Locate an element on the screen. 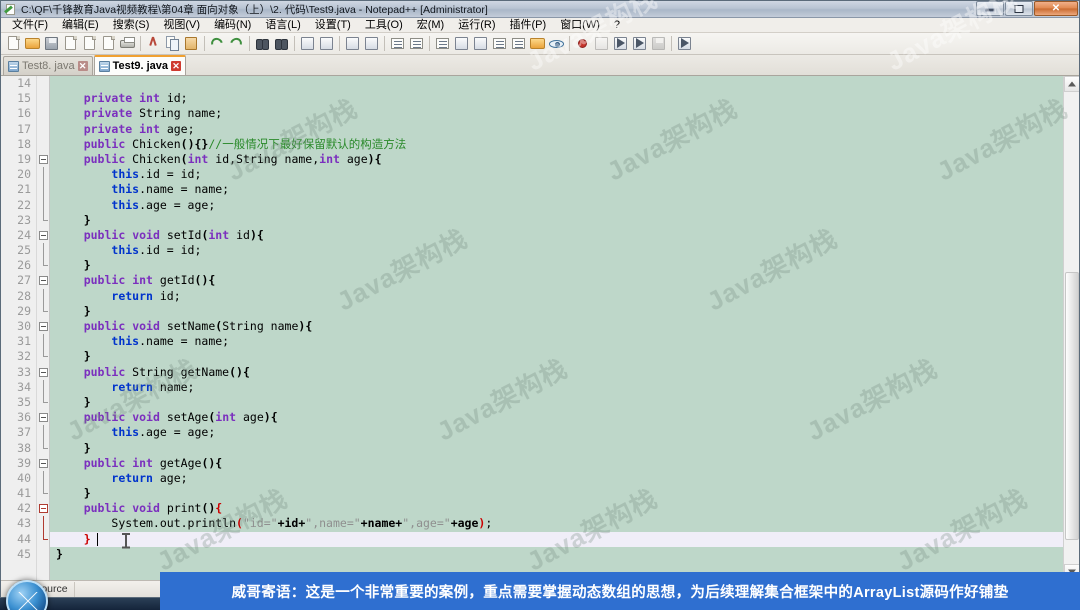 This screenshot has width=1080, height=610. fast-playback-icon is located at coordinates (639, 43).